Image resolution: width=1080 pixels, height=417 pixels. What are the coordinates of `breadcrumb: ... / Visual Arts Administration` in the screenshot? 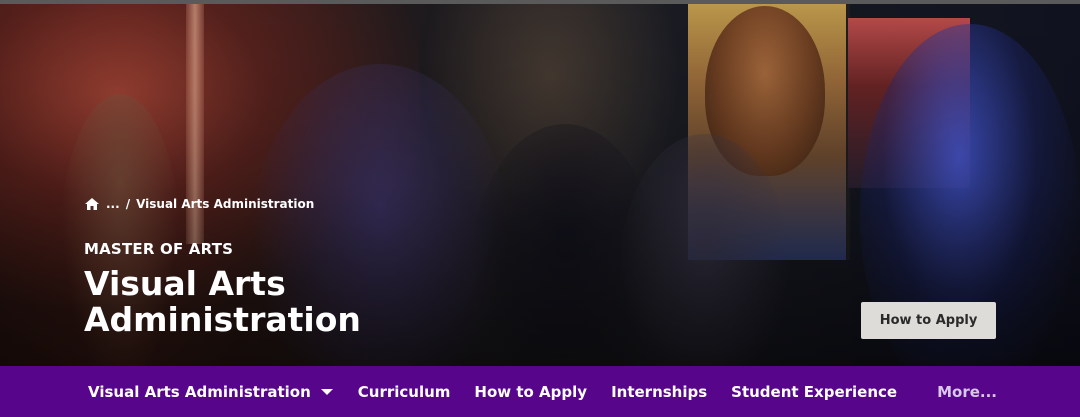 It's located at (199, 204).